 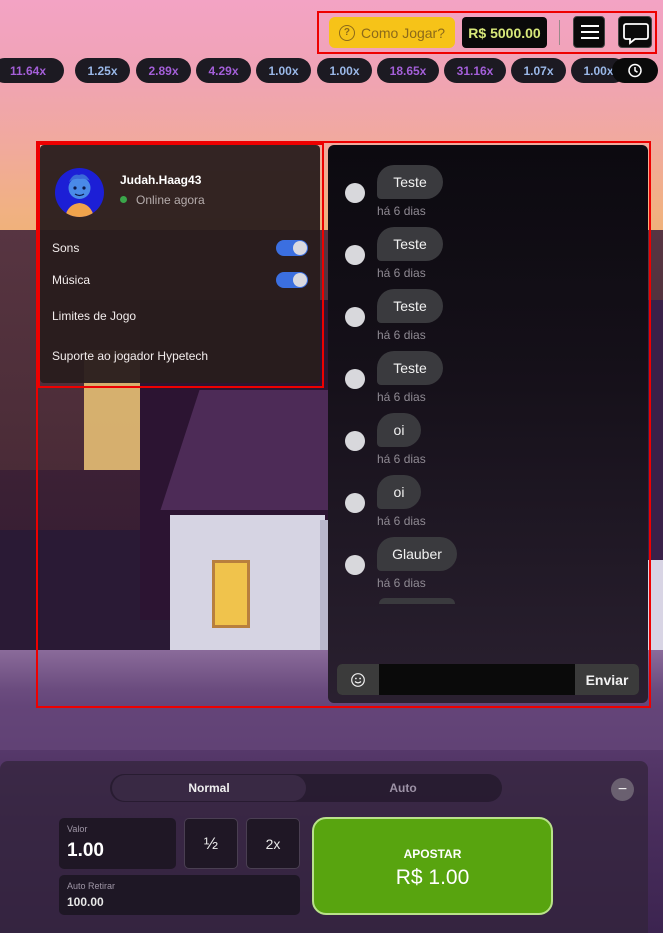 What do you see at coordinates (403, 32) in the screenshot?
I see `how-to-play-label: Como Jogar?` at bounding box center [403, 32].